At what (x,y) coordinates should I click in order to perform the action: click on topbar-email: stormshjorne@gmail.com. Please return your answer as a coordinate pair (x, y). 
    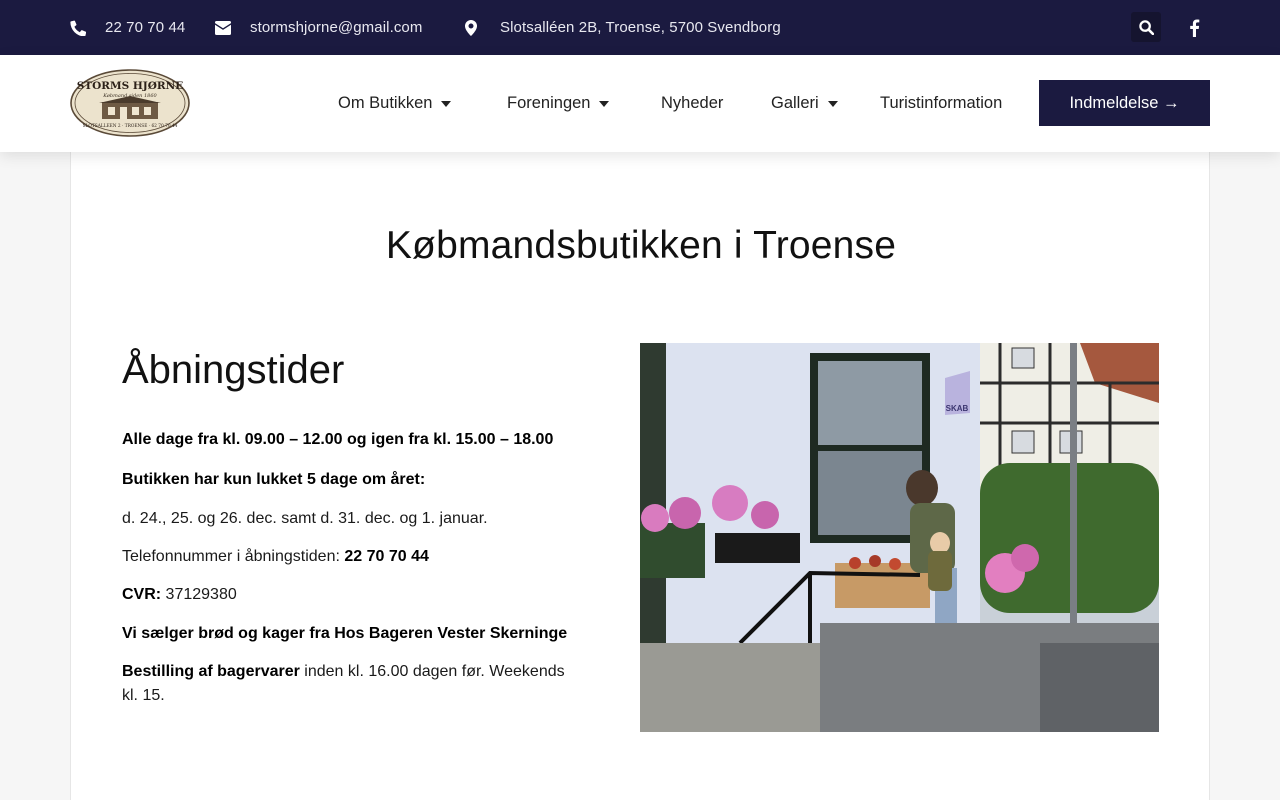
    Looking at the image, I should click on (318, 27).